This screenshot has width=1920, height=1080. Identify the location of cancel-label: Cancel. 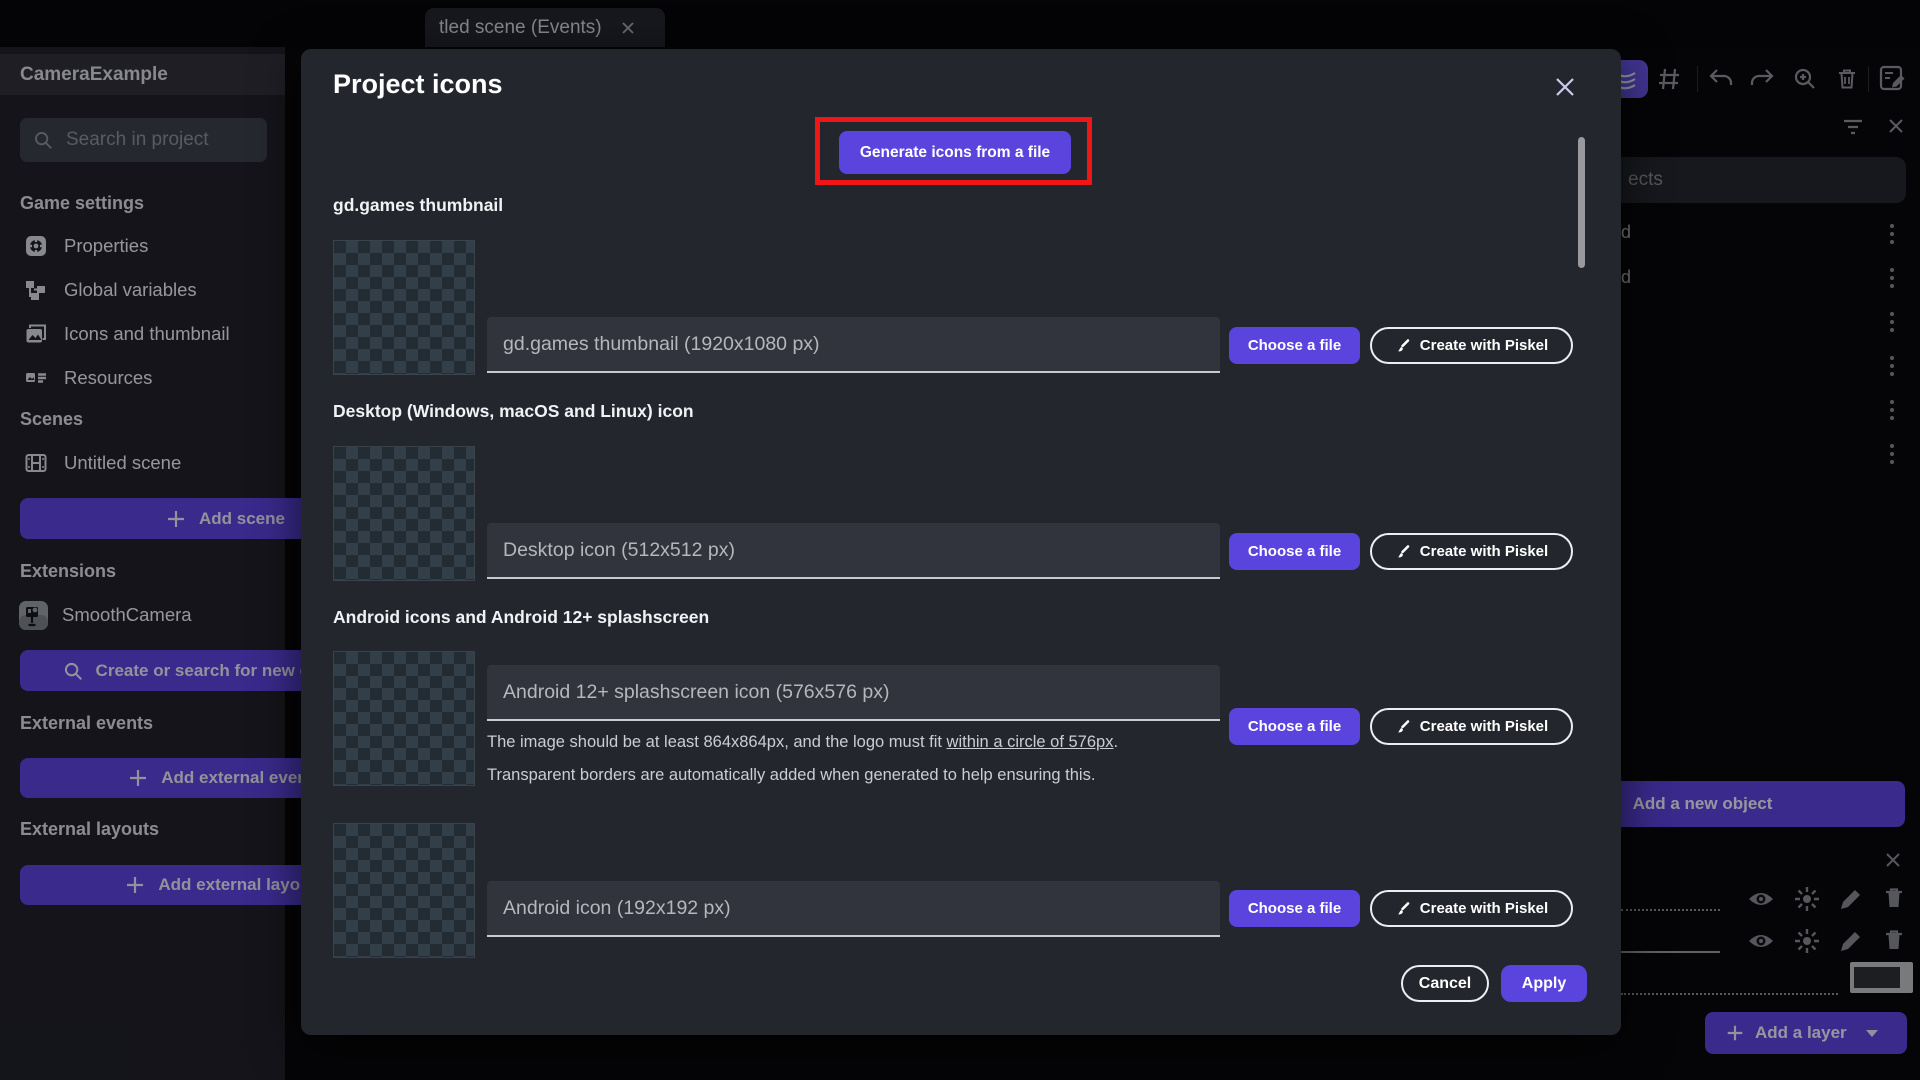
(1445, 983).